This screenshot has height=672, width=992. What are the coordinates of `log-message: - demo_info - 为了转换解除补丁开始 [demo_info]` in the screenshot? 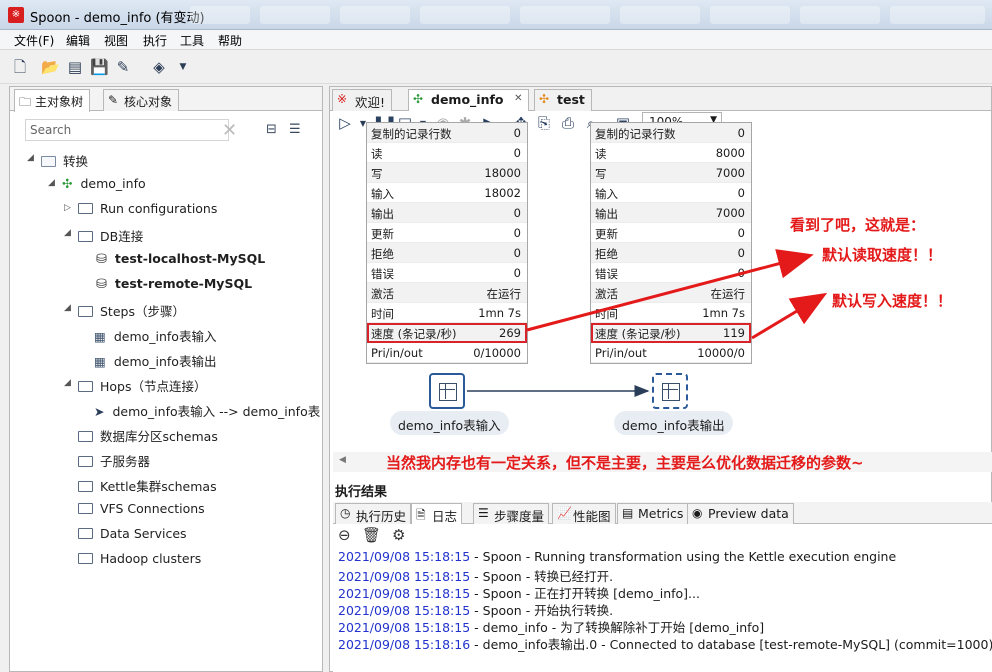 It's located at (617, 627).